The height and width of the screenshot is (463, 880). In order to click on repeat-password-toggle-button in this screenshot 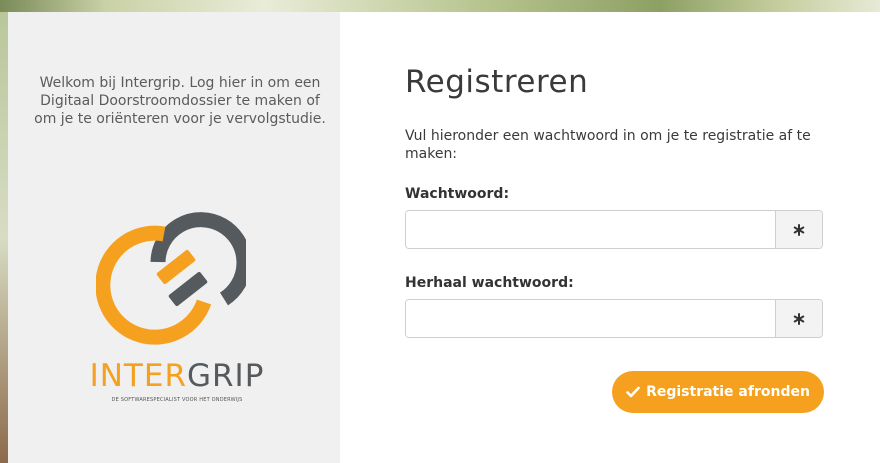, I will do `click(798, 318)`.